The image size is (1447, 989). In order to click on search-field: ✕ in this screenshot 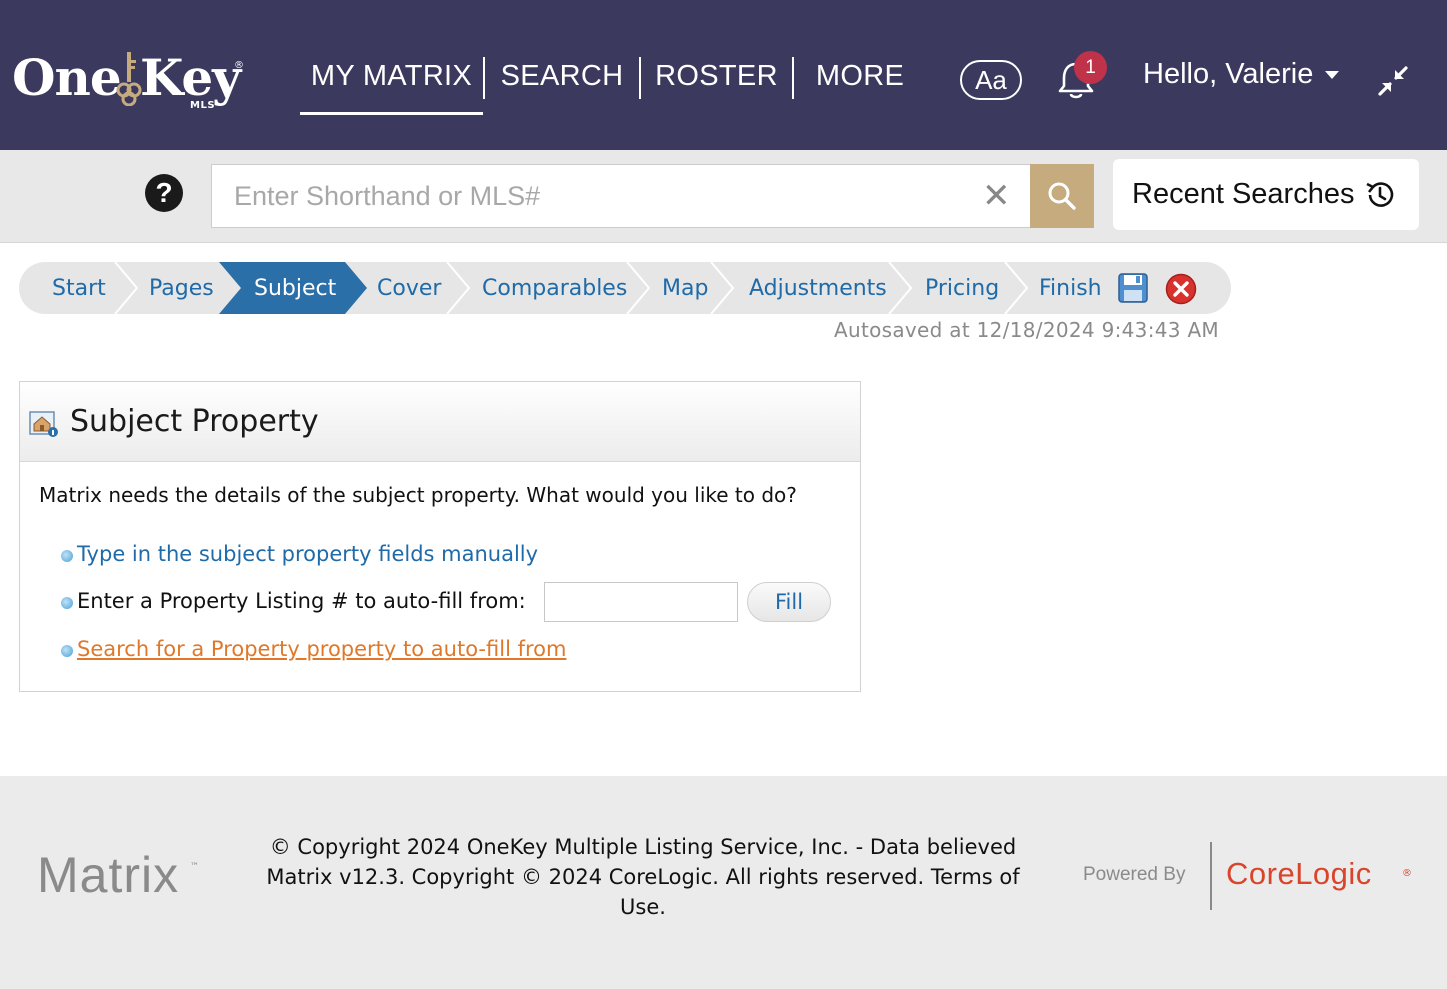, I will do `click(621, 196)`.